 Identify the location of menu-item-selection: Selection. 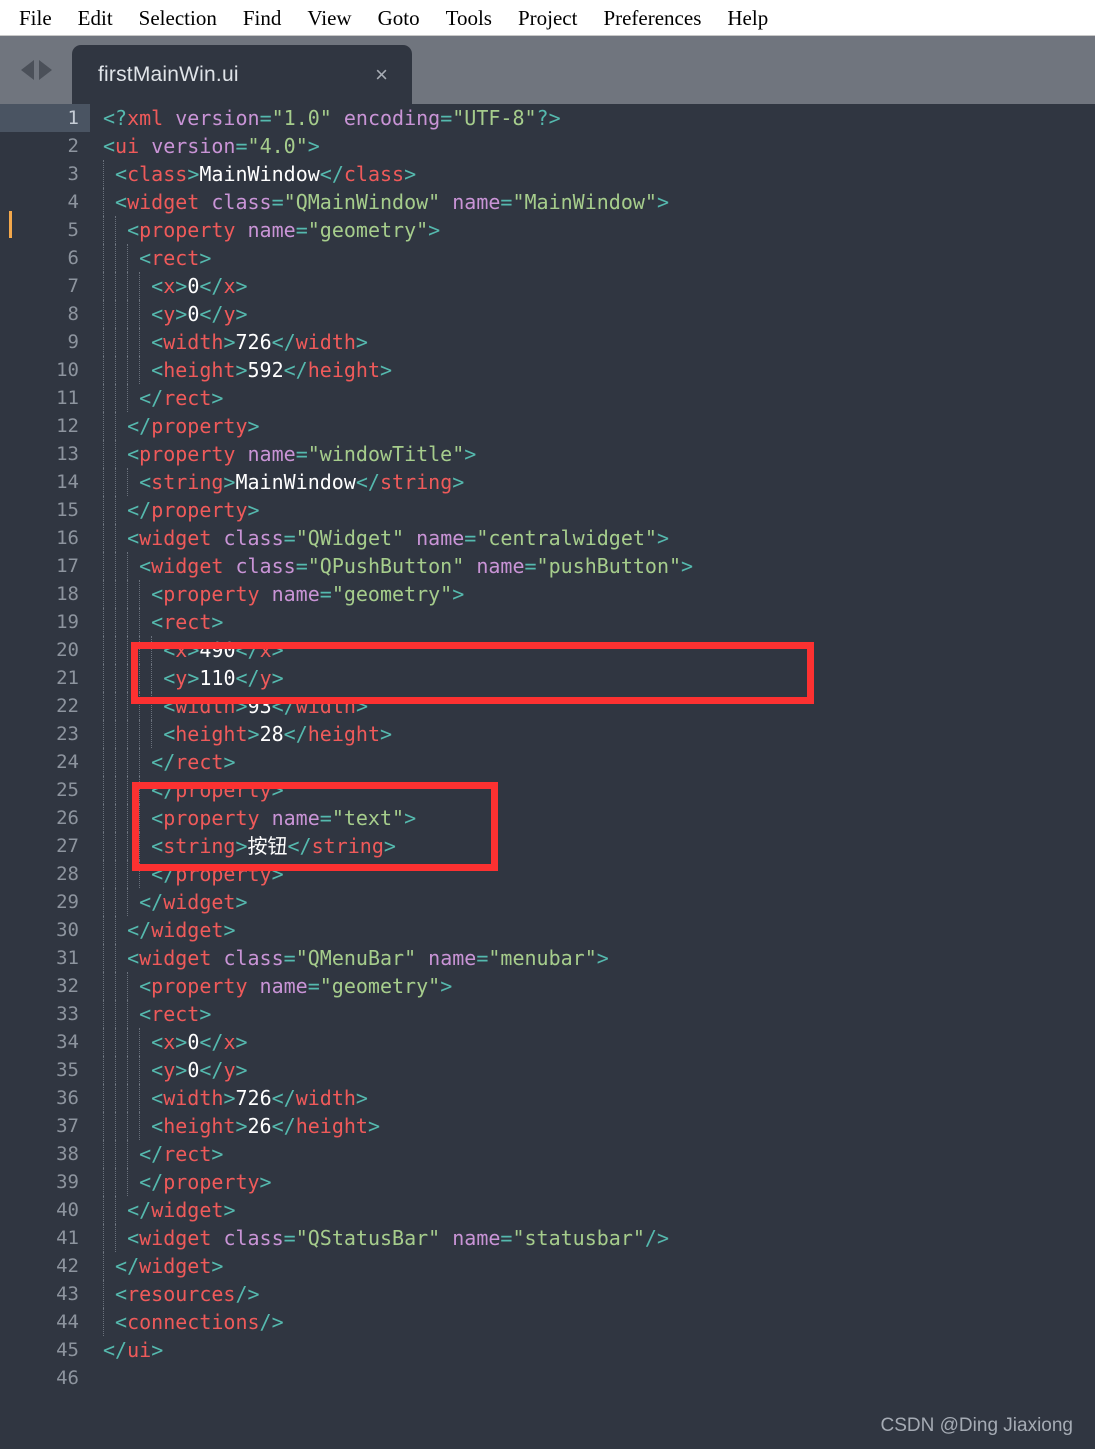
(178, 18).